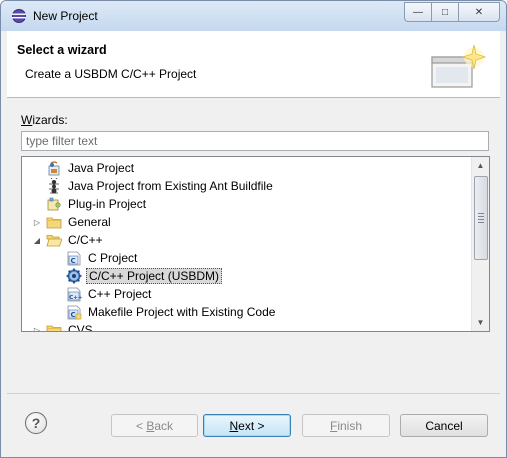  I want to click on maximize-icon: □, so click(445, 12).